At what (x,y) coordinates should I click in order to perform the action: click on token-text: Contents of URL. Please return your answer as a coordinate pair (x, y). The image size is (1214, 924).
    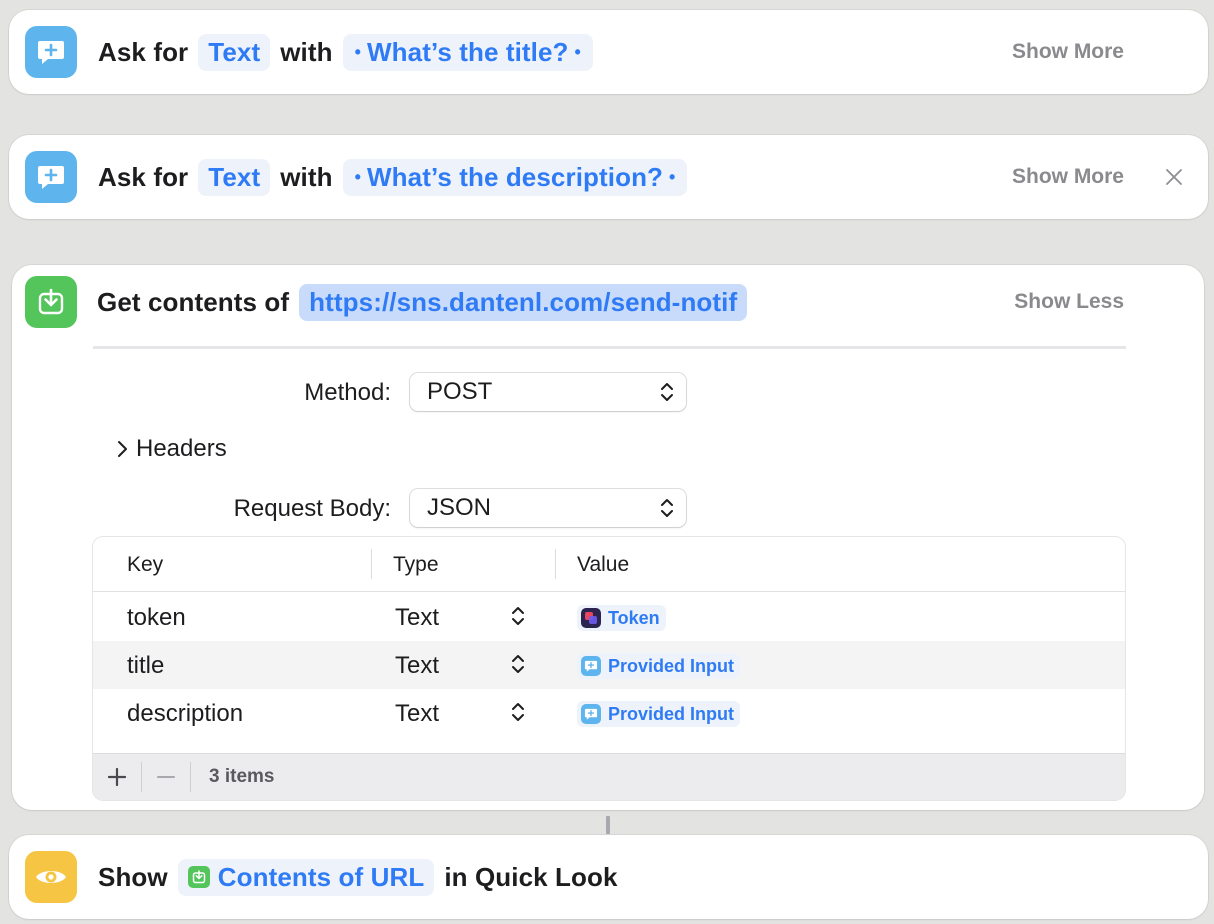
    Looking at the image, I should click on (321, 876).